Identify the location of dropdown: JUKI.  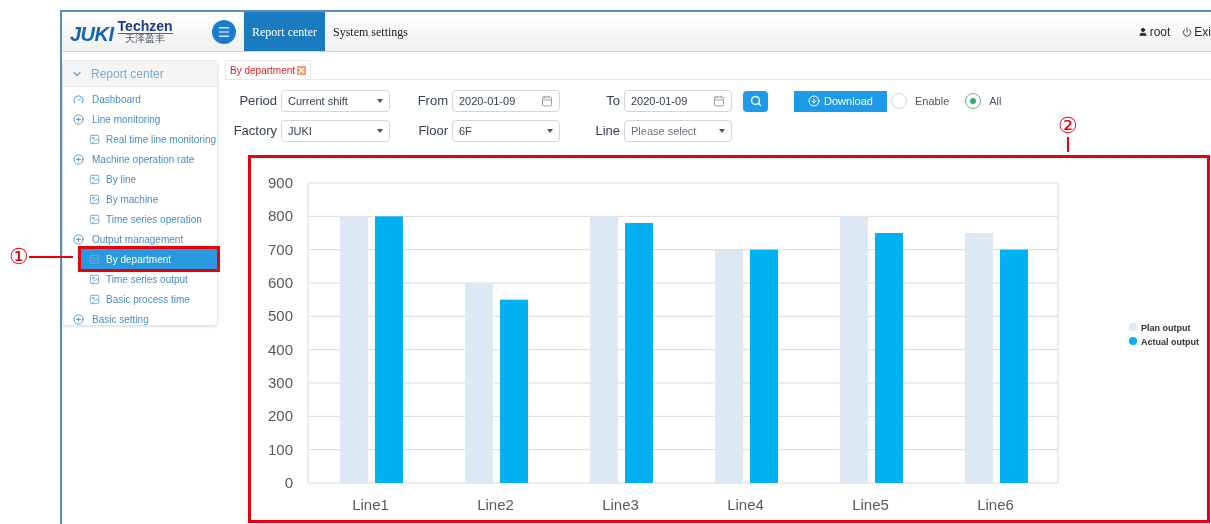
(335, 131).